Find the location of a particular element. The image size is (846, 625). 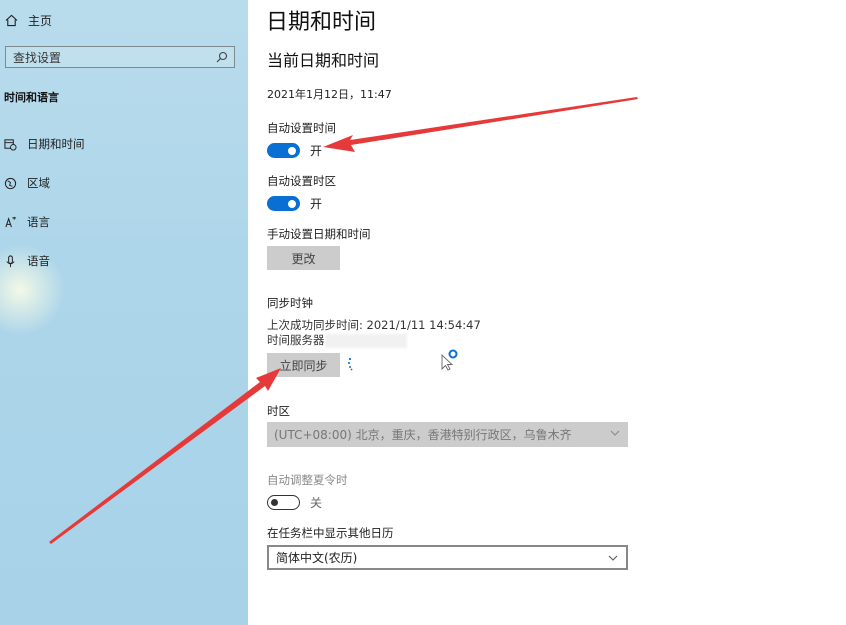

dst-toggle is located at coordinates (283, 502).